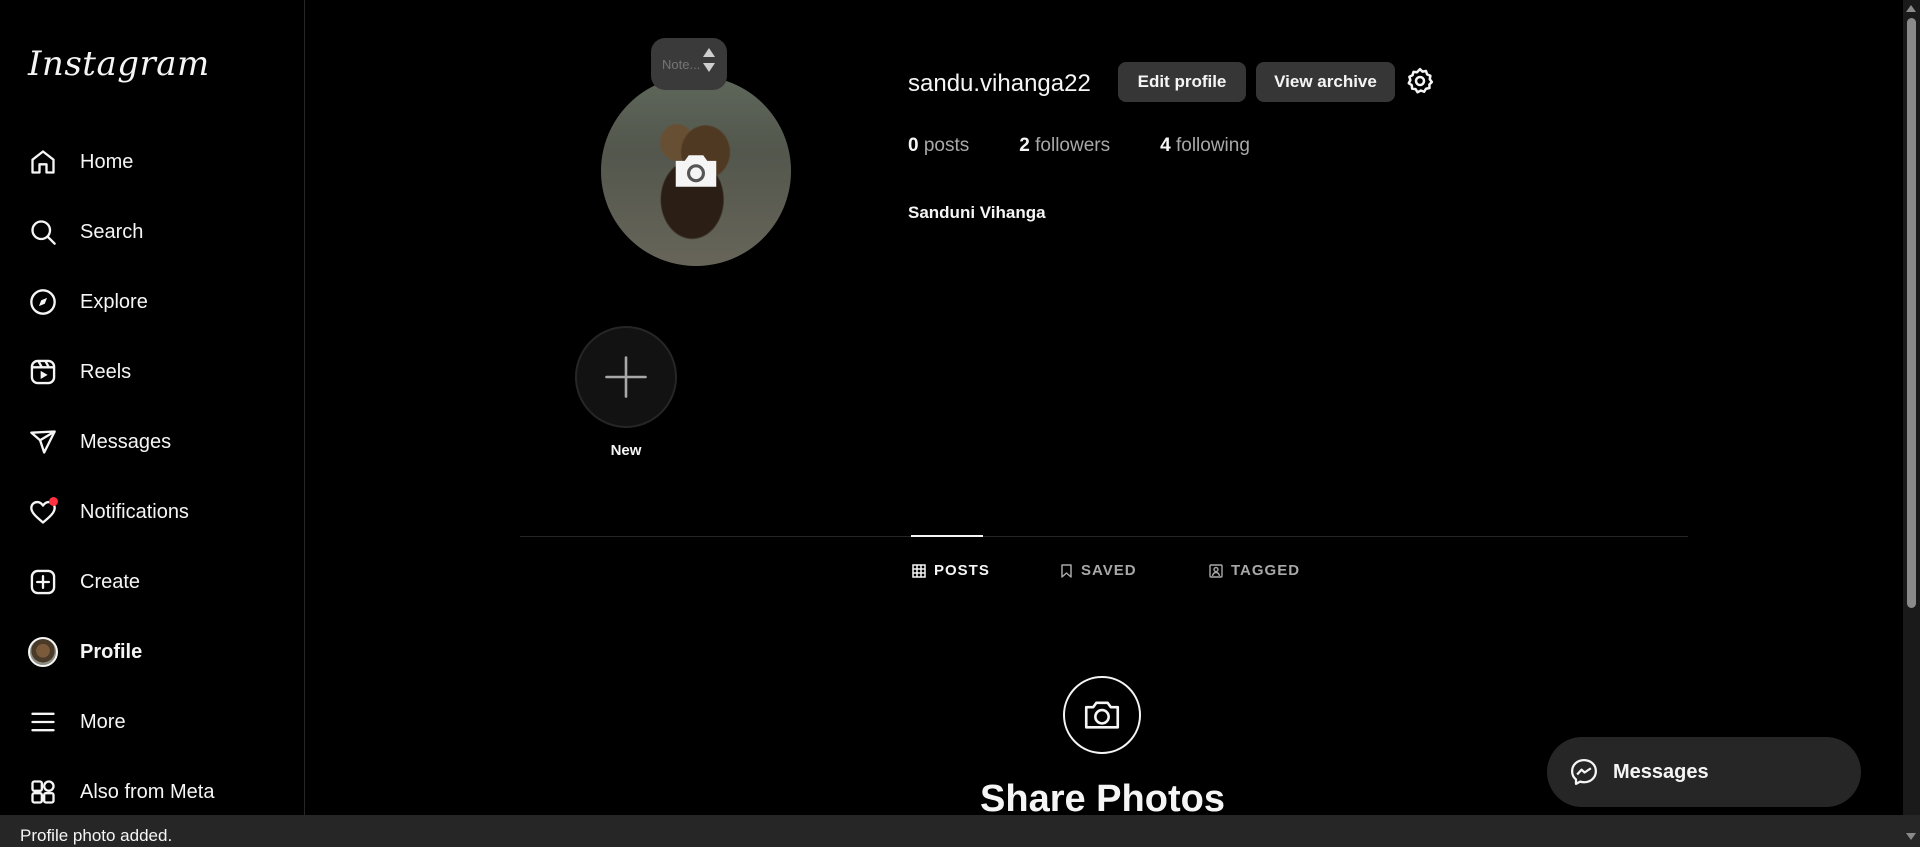  I want to click on sidebar-item-also-from-meta: Also from Meta, so click(152, 792).